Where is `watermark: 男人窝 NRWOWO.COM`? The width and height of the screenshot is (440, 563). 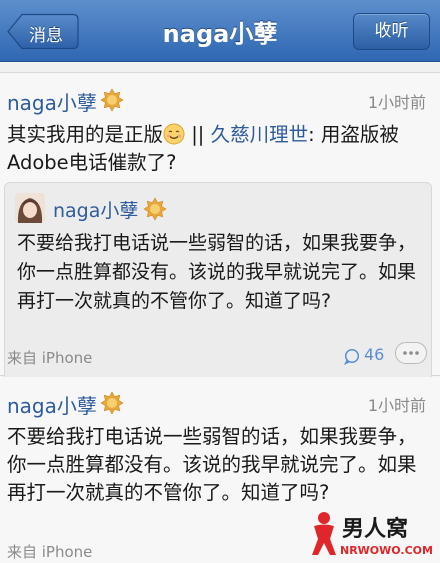
watermark: 男人窝 NRWOWO.COM is located at coordinates (373, 534).